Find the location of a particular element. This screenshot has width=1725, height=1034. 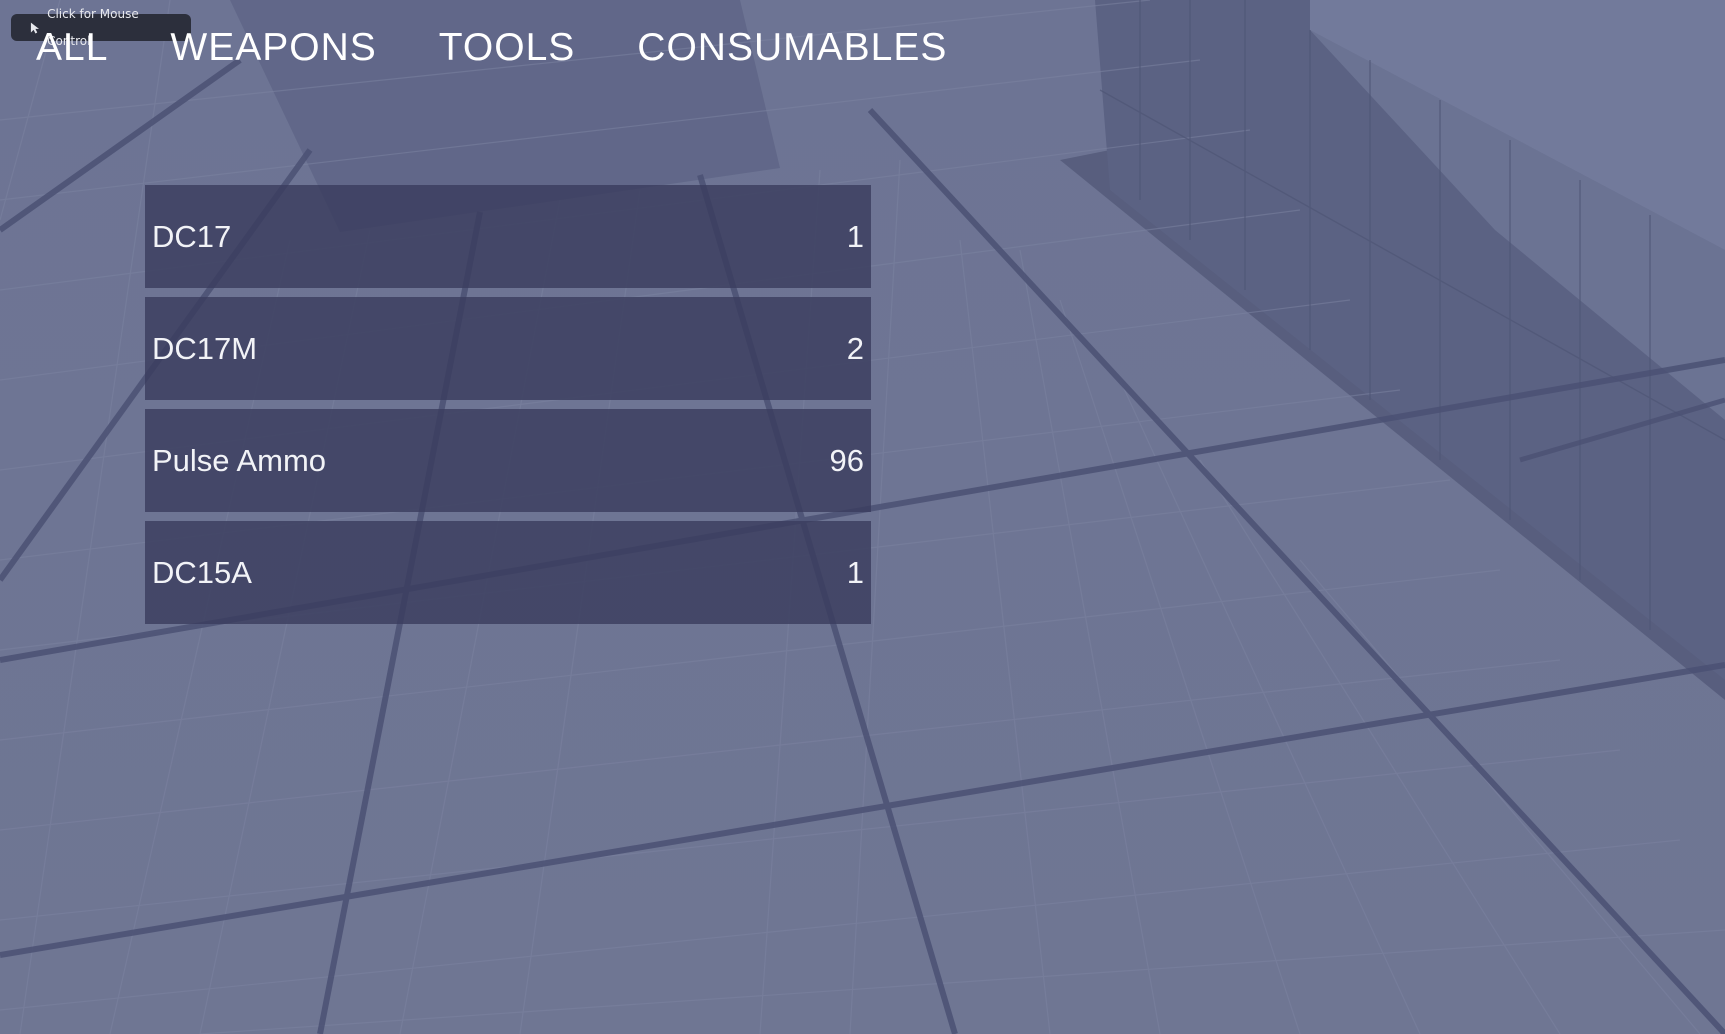

inventory-category-tabs: ALL WEAPONS TOOLS CONSUMABLES is located at coordinates (522, 48).